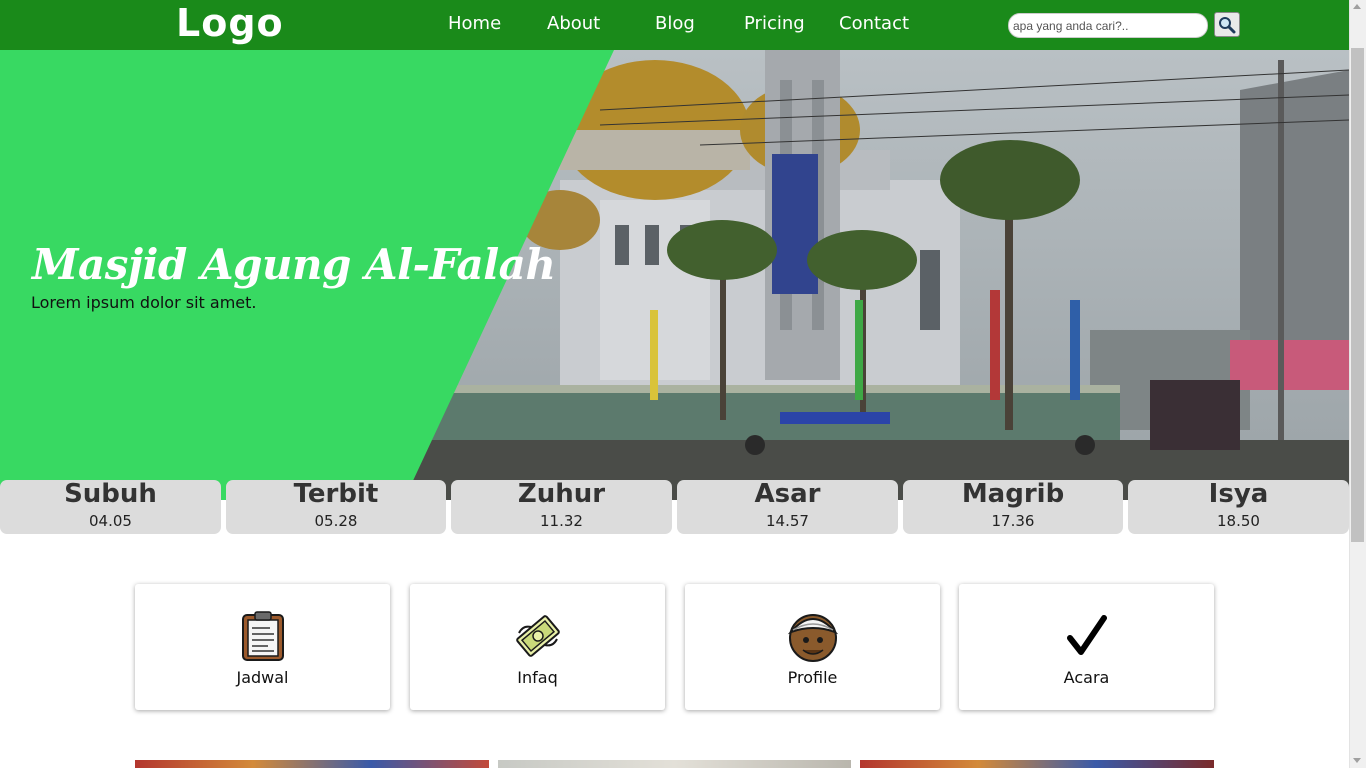 Image resolution: width=1366 pixels, height=768 pixels. I want to click on top-navbar: Logo Home About Blog Pricing Contact, so click(674, 25).